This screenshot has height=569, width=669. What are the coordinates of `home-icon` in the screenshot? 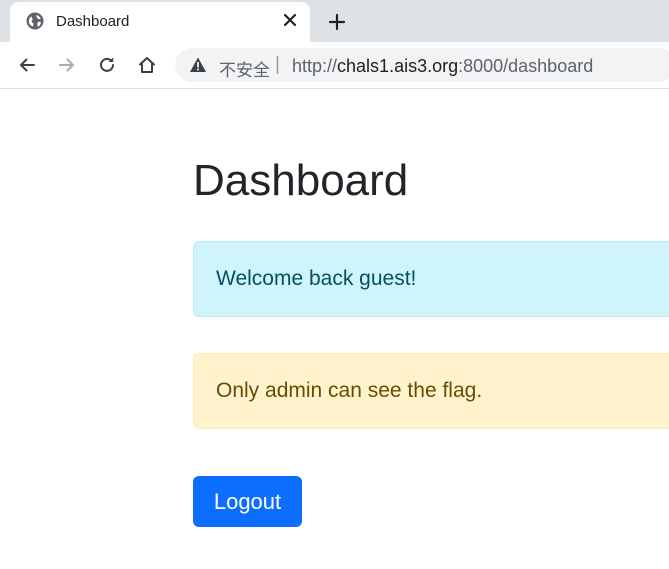 It's located at (147, 65).